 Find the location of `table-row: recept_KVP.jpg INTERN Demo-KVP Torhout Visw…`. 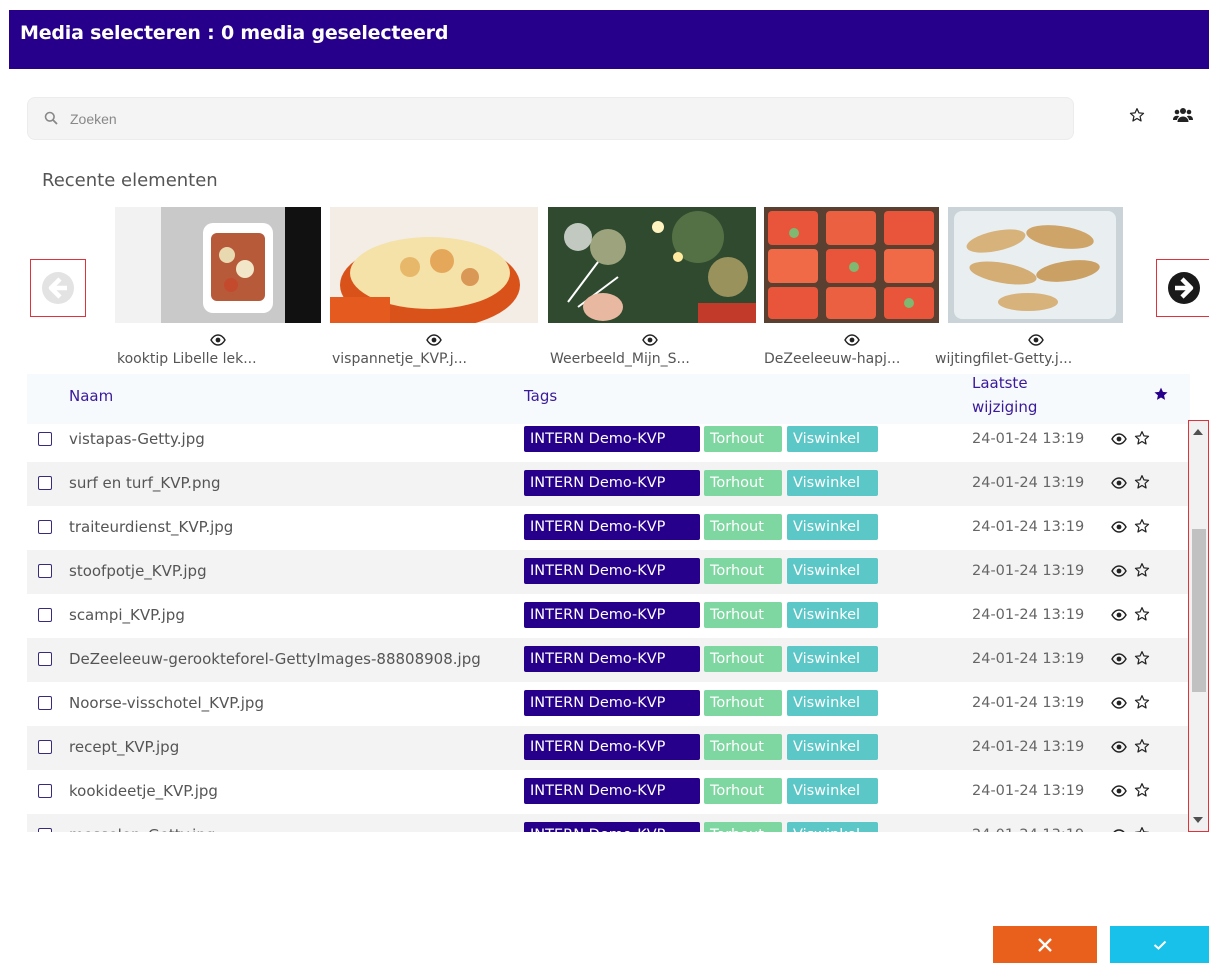

table-row: recept_KVP.jpg INTERN Demo-KVP Torhout Visw… is located at coordinates (608, 748).